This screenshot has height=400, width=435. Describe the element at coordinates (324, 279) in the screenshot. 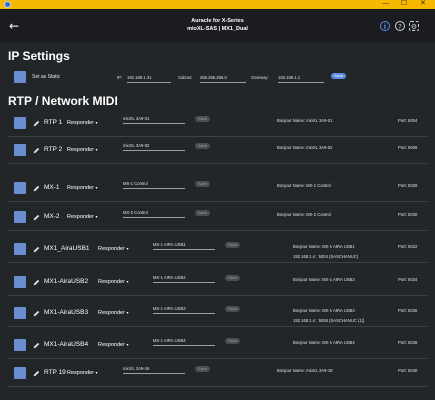

I see `bonjour-name: Bonjour Name: MX-1 AIRA USB2` at that location.